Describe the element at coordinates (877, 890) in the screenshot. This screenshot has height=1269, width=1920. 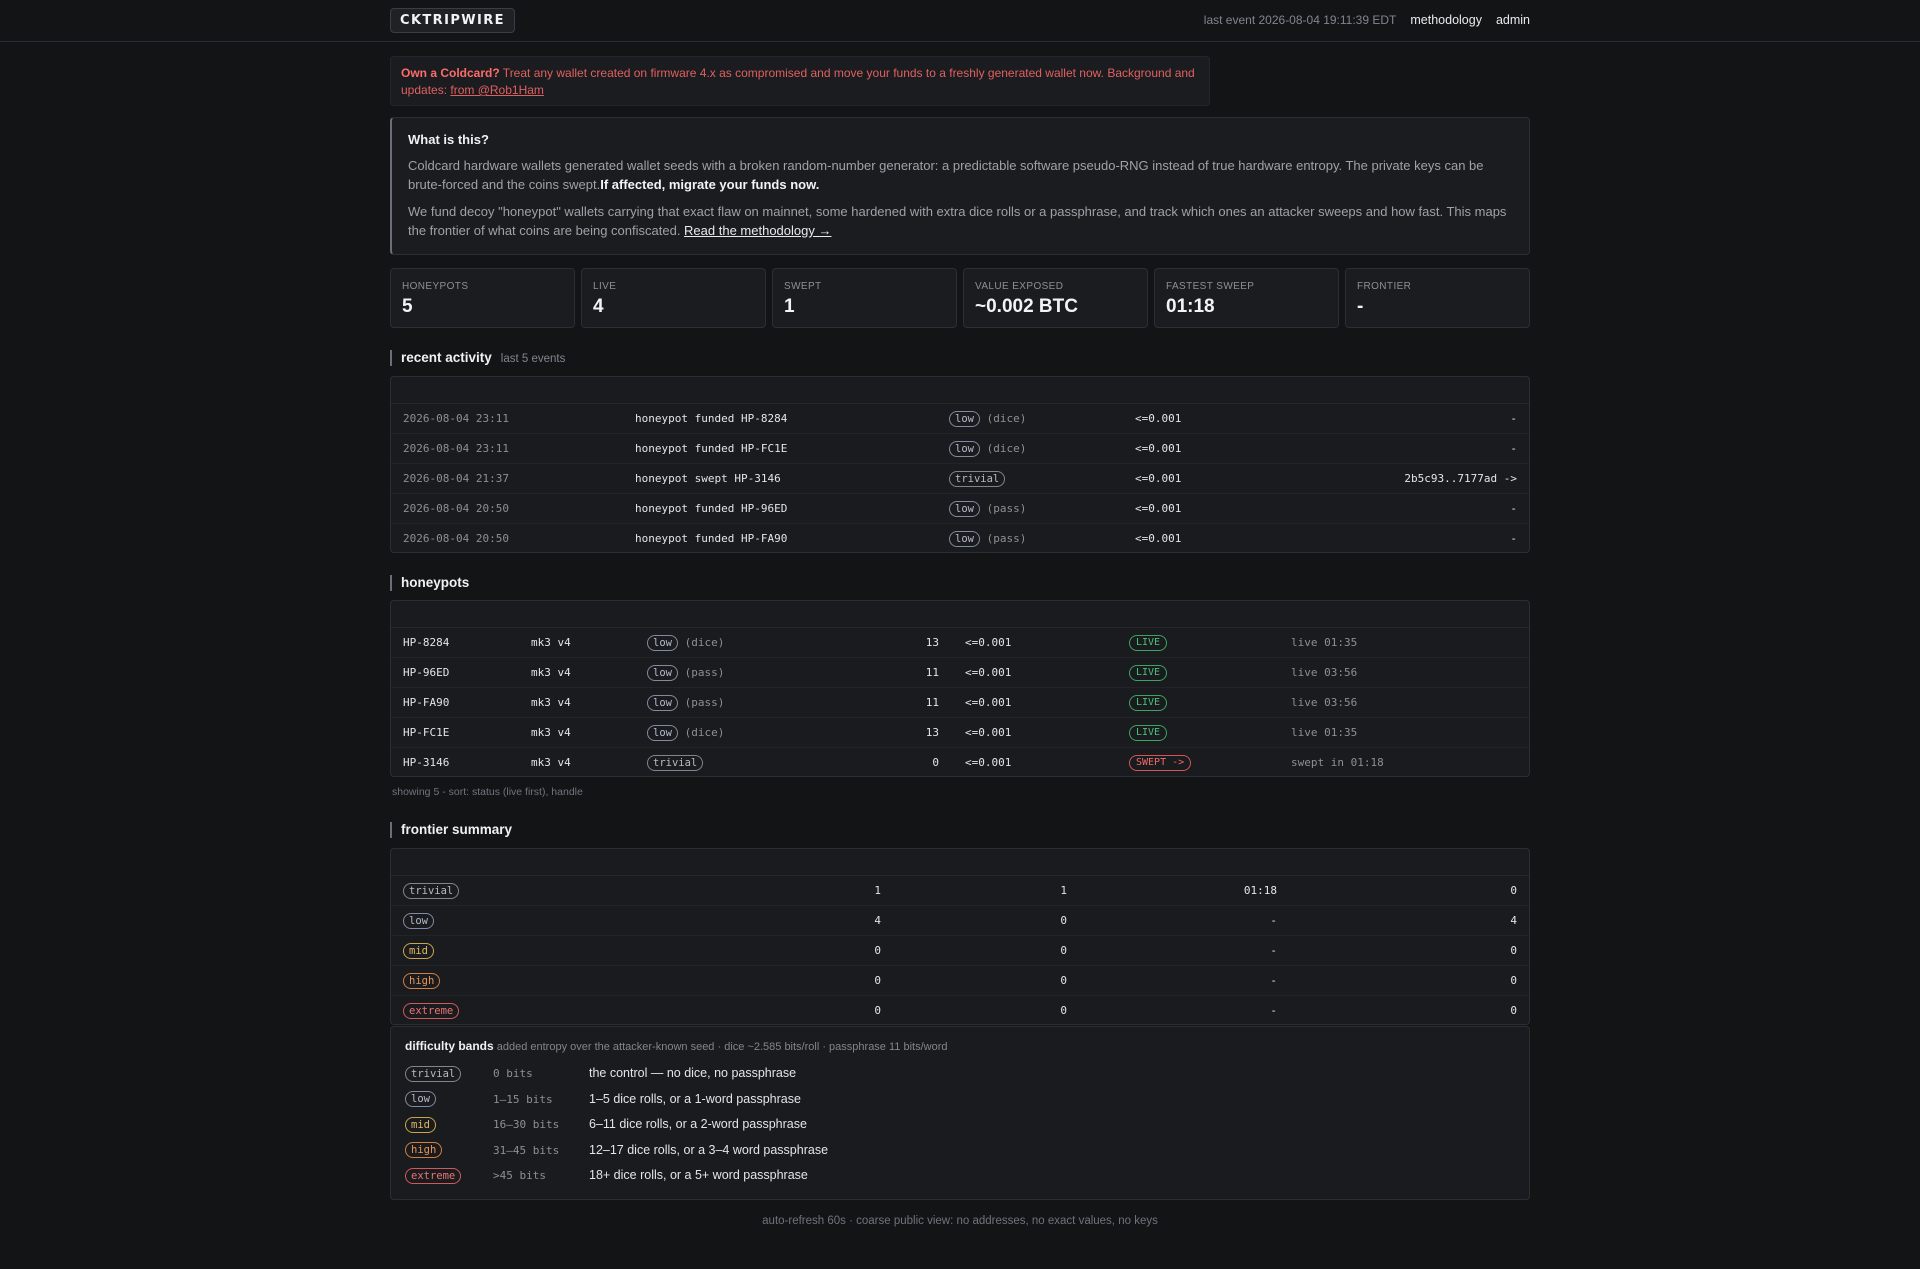
I see `frontier-total: 1` at that location.